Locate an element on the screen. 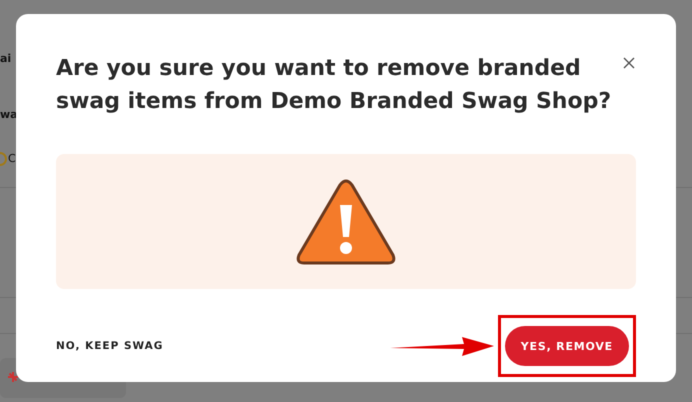 The image size is (692, 402). background-text: C is located at coordinates (12, 158).